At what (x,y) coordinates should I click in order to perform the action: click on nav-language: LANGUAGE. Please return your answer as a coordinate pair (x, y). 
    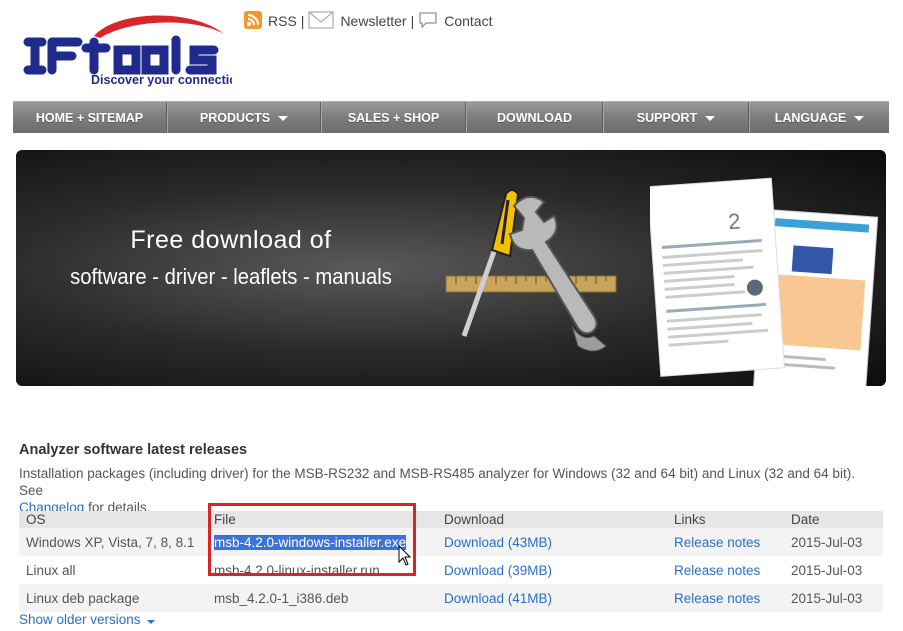
    Looking at the image, I should click on (819, 117).